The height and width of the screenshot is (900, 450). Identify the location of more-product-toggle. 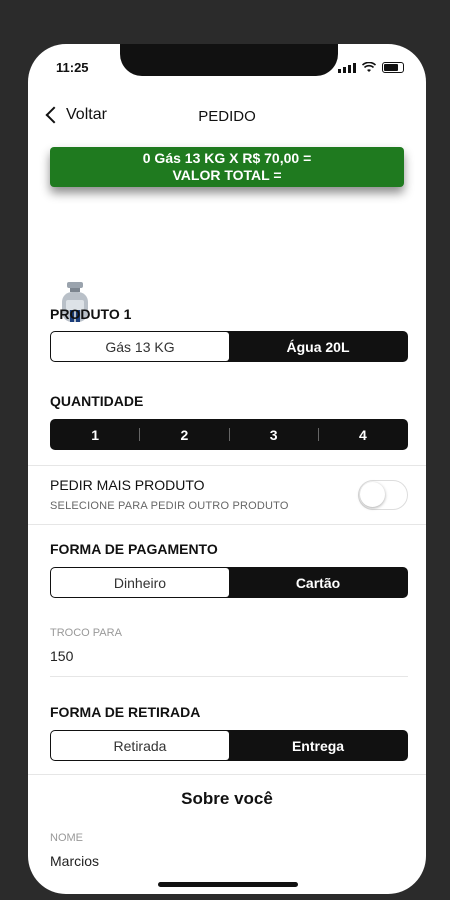
(383, 495).